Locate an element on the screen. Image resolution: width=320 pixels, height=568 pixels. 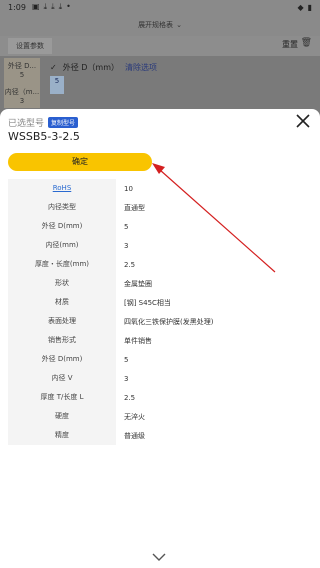
spec-value: 普通级 is located at coordinates (134, 435).